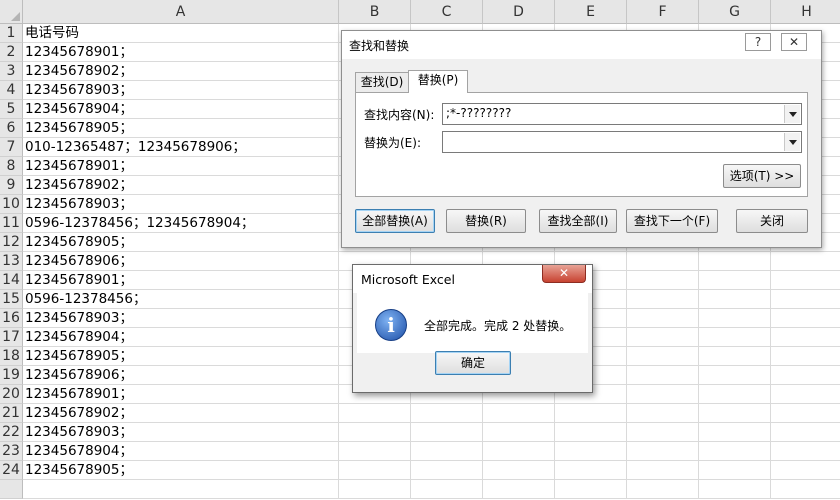 The height and width of the screenshot is (500, 840). What do you see at coordinates (181, 223) in the screenshot?
I see `cell-a: 0596-12378456；12345678904；` at bounding box center [181, 223].